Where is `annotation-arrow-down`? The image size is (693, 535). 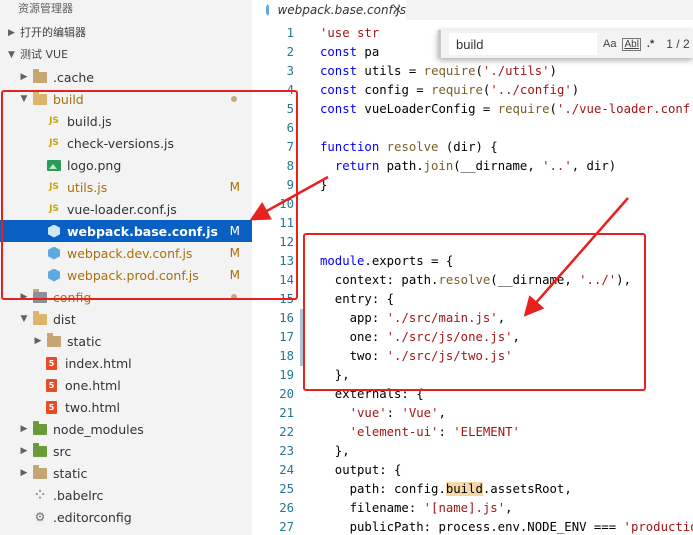 annotation-arrow-down is located at coordinates (576, 257).